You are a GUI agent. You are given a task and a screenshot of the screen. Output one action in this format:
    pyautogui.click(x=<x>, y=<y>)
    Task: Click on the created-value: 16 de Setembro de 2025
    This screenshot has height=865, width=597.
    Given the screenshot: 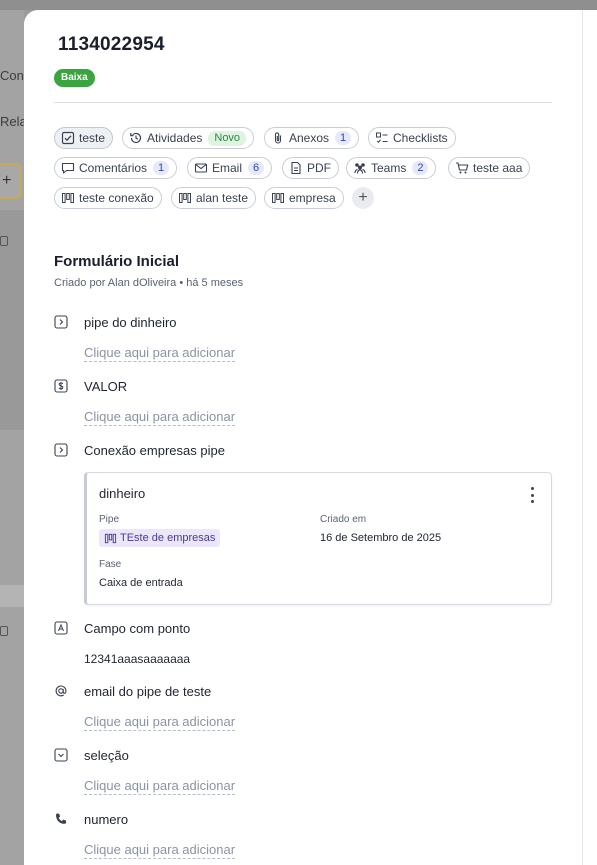 What is the action you would take?
    pyautogui.click(x=381, y=538)
    